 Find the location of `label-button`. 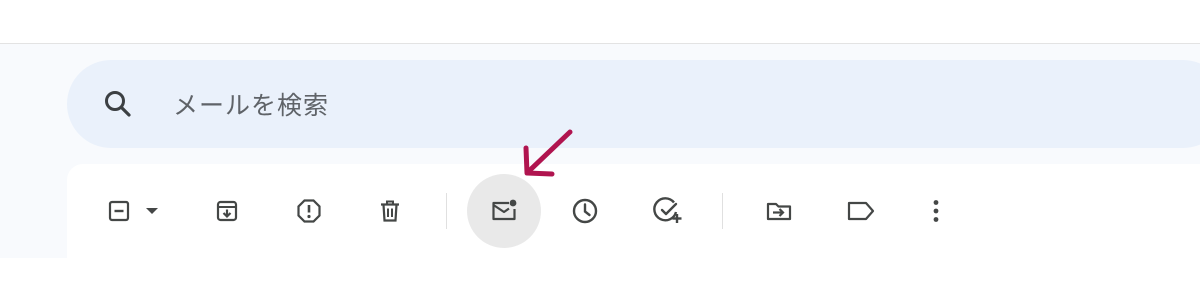

label-button is located at coordinates (861, 211).